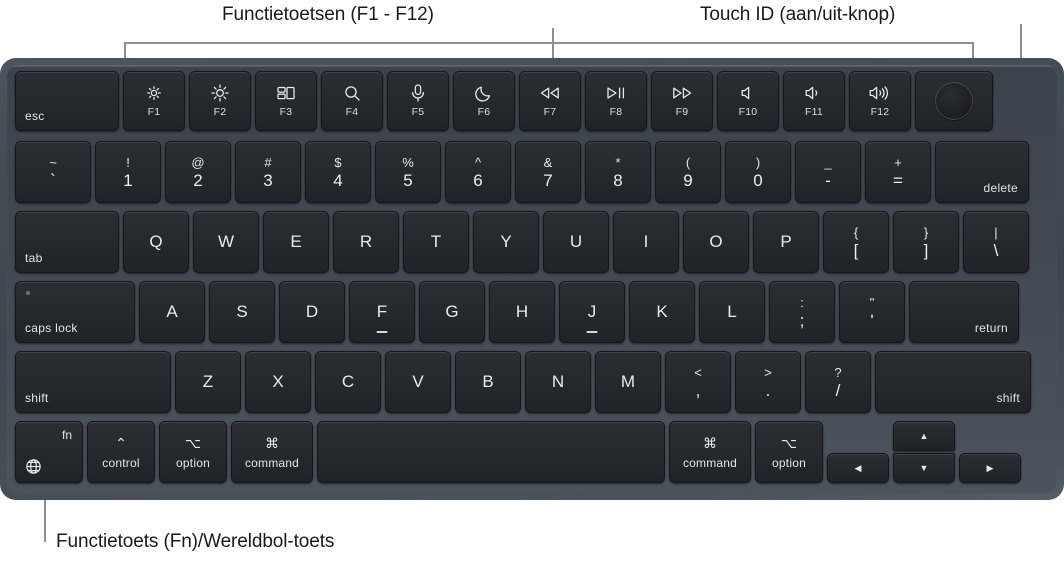 Image resolution: width=1064 pixels, height=567 pixels. I want to click on key-shift-left: shift, so click(93, 382).